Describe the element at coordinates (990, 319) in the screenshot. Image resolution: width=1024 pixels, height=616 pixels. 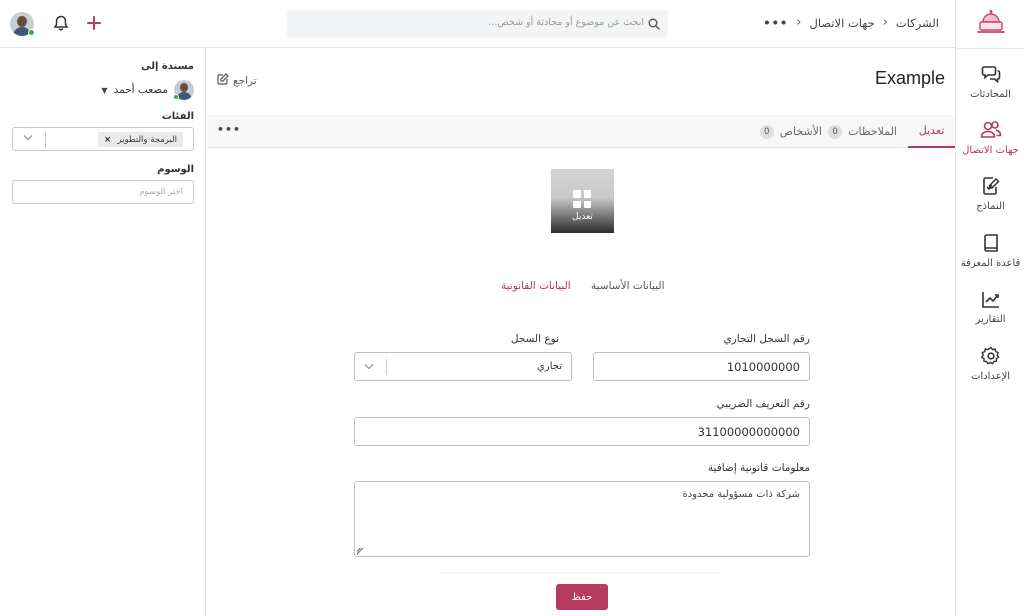
I see `nav-item-label: التقارير` at that location.